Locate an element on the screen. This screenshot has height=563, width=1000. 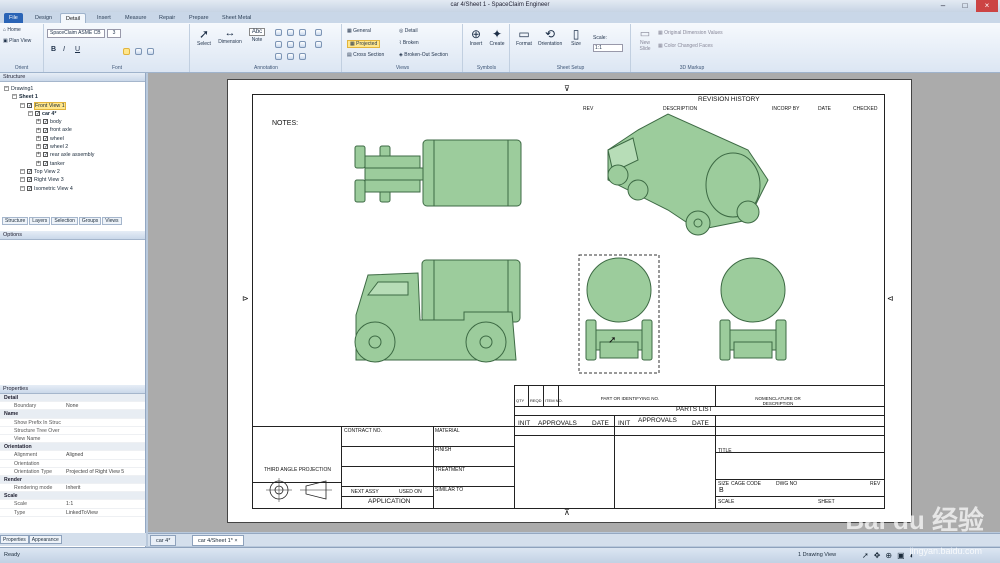
original-dims-button: ▦ Original Dimension Values is located at coordinates (690, 33).